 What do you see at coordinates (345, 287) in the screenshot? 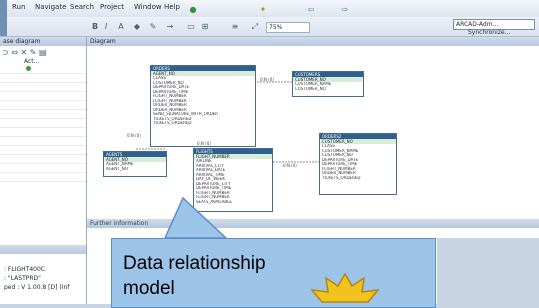
I see `starburst-icon` at bounding box center [345, 287].